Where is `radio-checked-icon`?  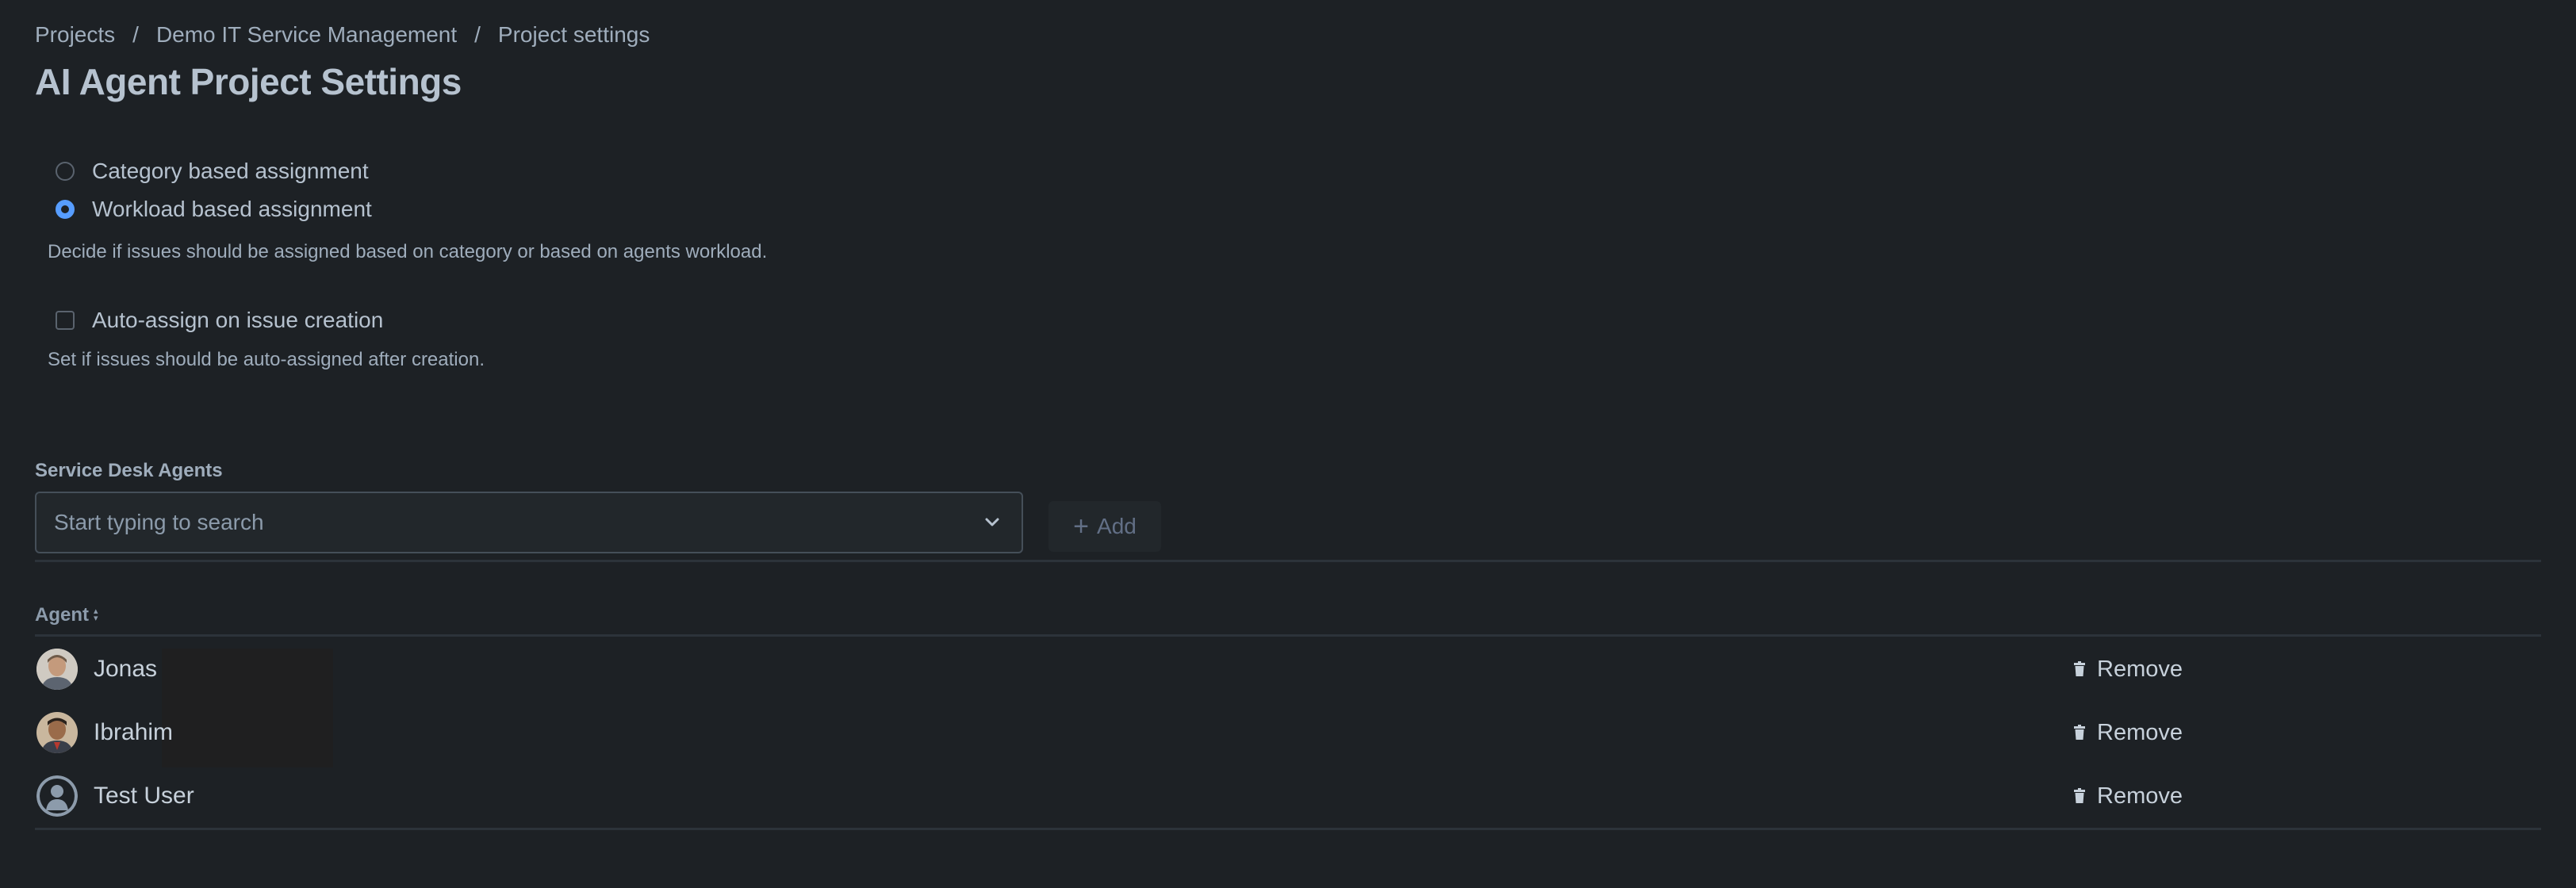
radio-checked-icon is located at coordinates (66, 209).